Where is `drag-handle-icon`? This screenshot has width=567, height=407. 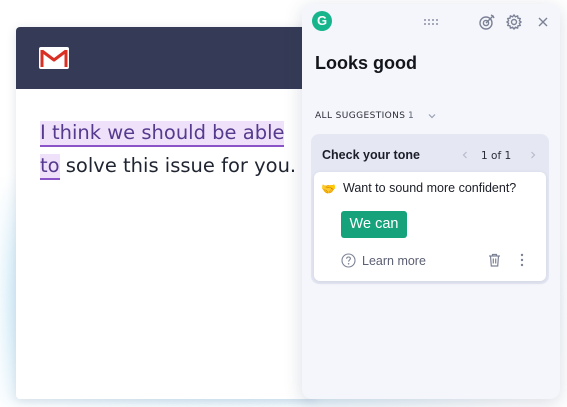
drag-handle-icon is located at coordinates (431, 22).